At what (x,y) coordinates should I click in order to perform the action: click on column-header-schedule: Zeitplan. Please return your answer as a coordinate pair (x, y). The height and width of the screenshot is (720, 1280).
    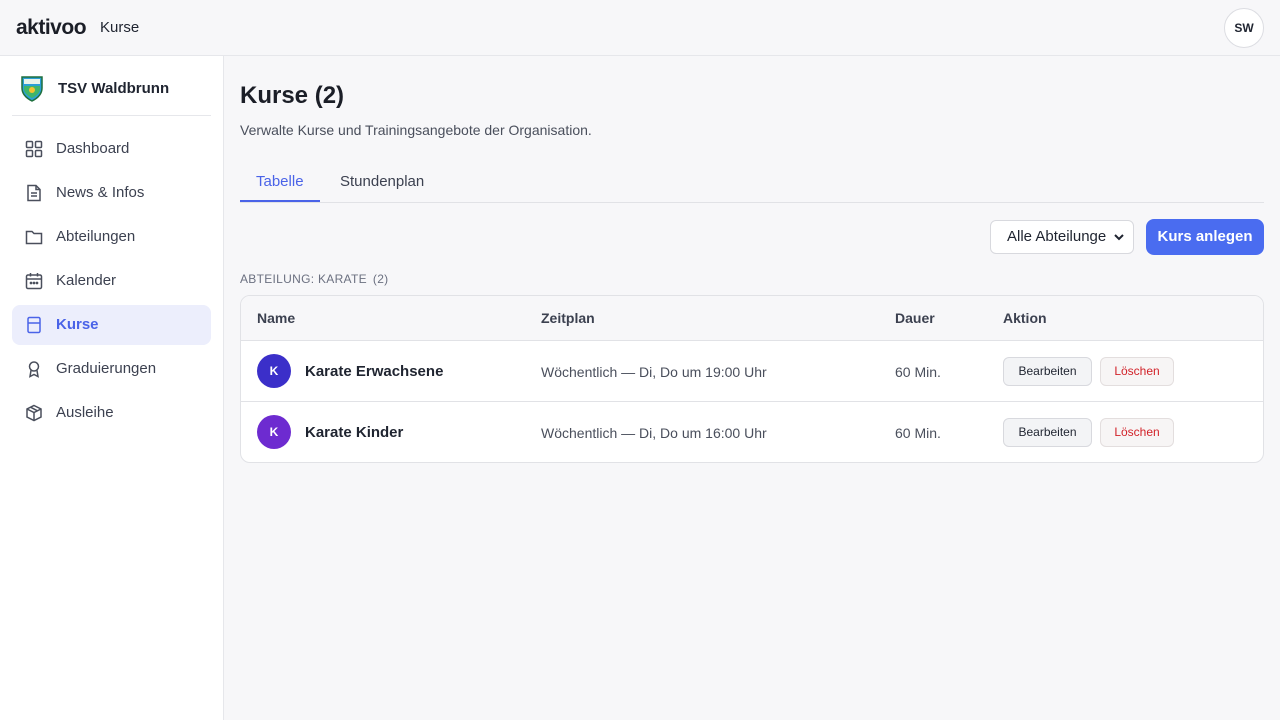
    Looking at the image, I should click on (568, 318).